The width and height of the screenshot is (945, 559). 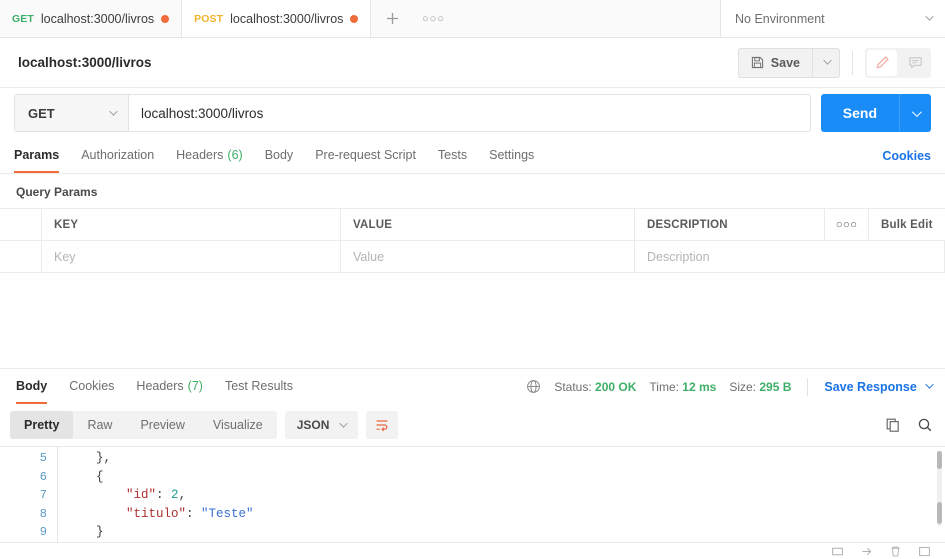 I want to click on copy-icon, so click(x=893, y=425).